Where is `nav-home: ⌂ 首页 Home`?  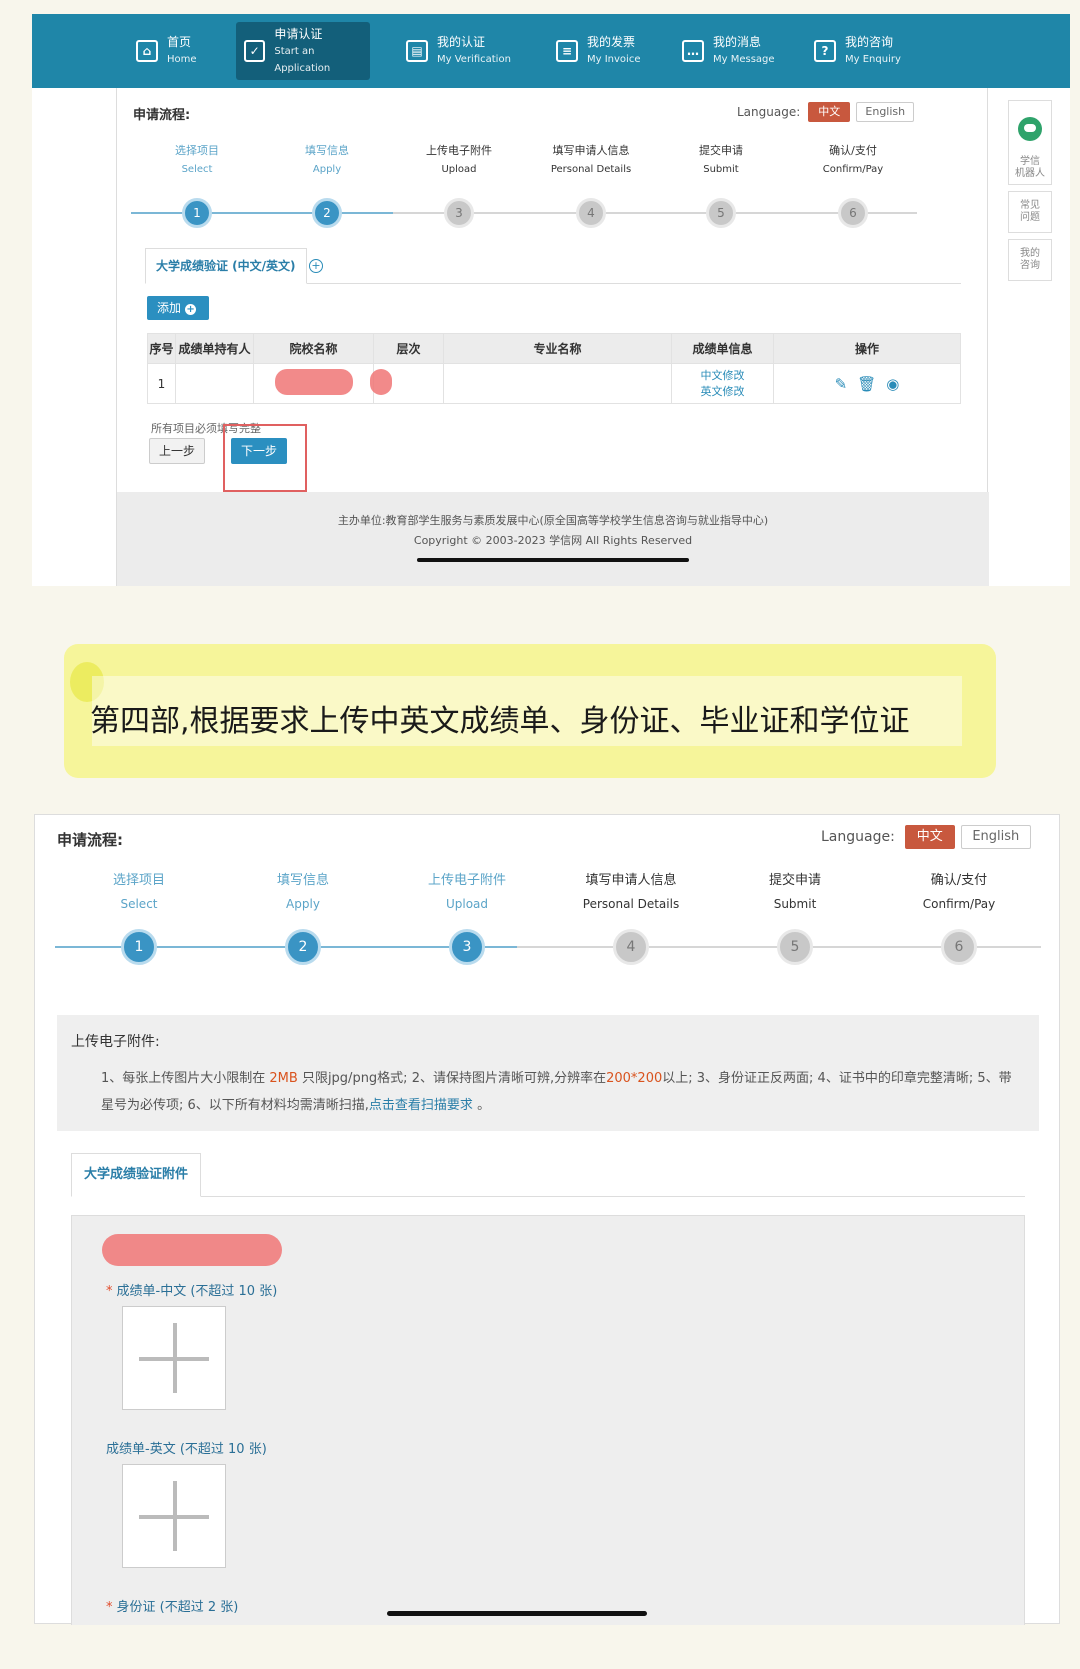 nav-home: ⌂ 首页 Home is located at coordinates (166, 51).